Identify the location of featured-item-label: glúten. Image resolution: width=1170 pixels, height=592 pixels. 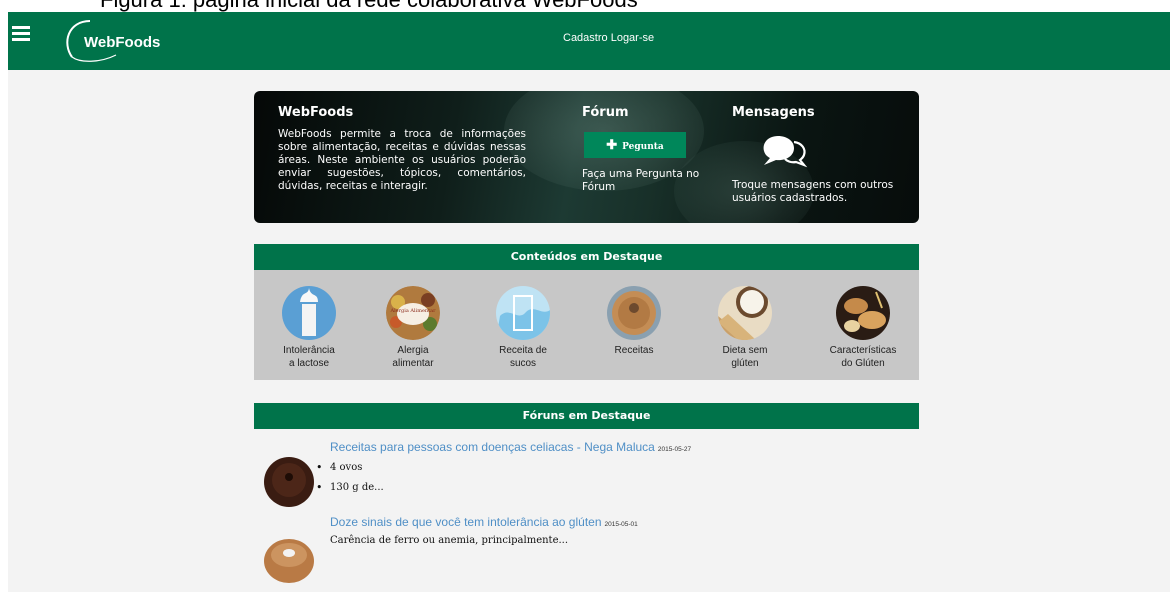
(745, 363).